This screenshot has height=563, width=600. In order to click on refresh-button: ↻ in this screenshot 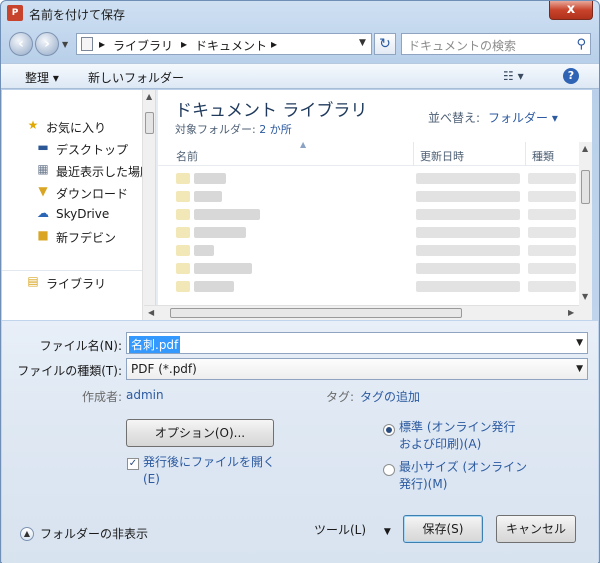, I will do `click(385, 44)`.